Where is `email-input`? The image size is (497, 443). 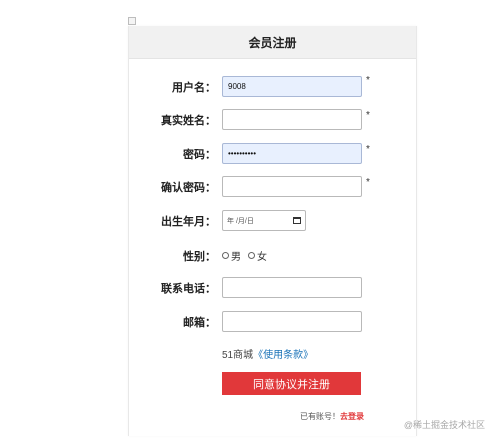 email-input is located at coordinates (292, 321).